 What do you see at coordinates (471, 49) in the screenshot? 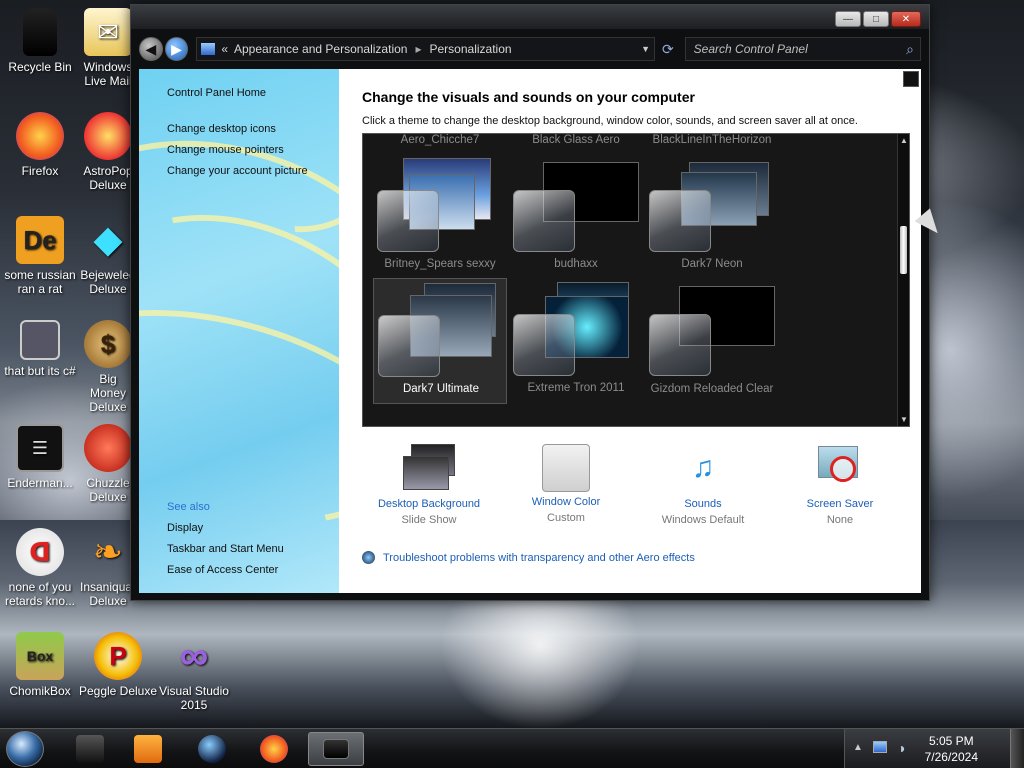
I see `breadcrumb-personalization: Personalization` at bounding box center [471, 49].